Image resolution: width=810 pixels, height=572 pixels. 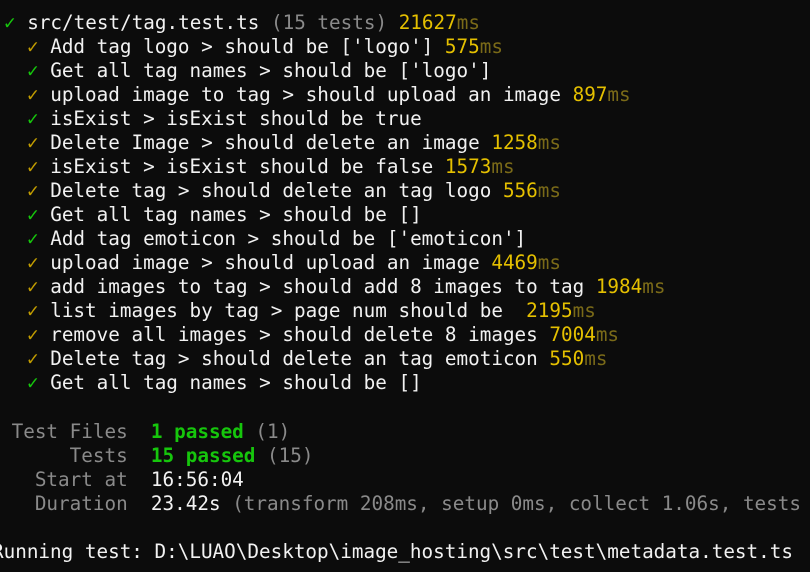 I want to click on test-duration: 1258, so click(x=514, y=142).